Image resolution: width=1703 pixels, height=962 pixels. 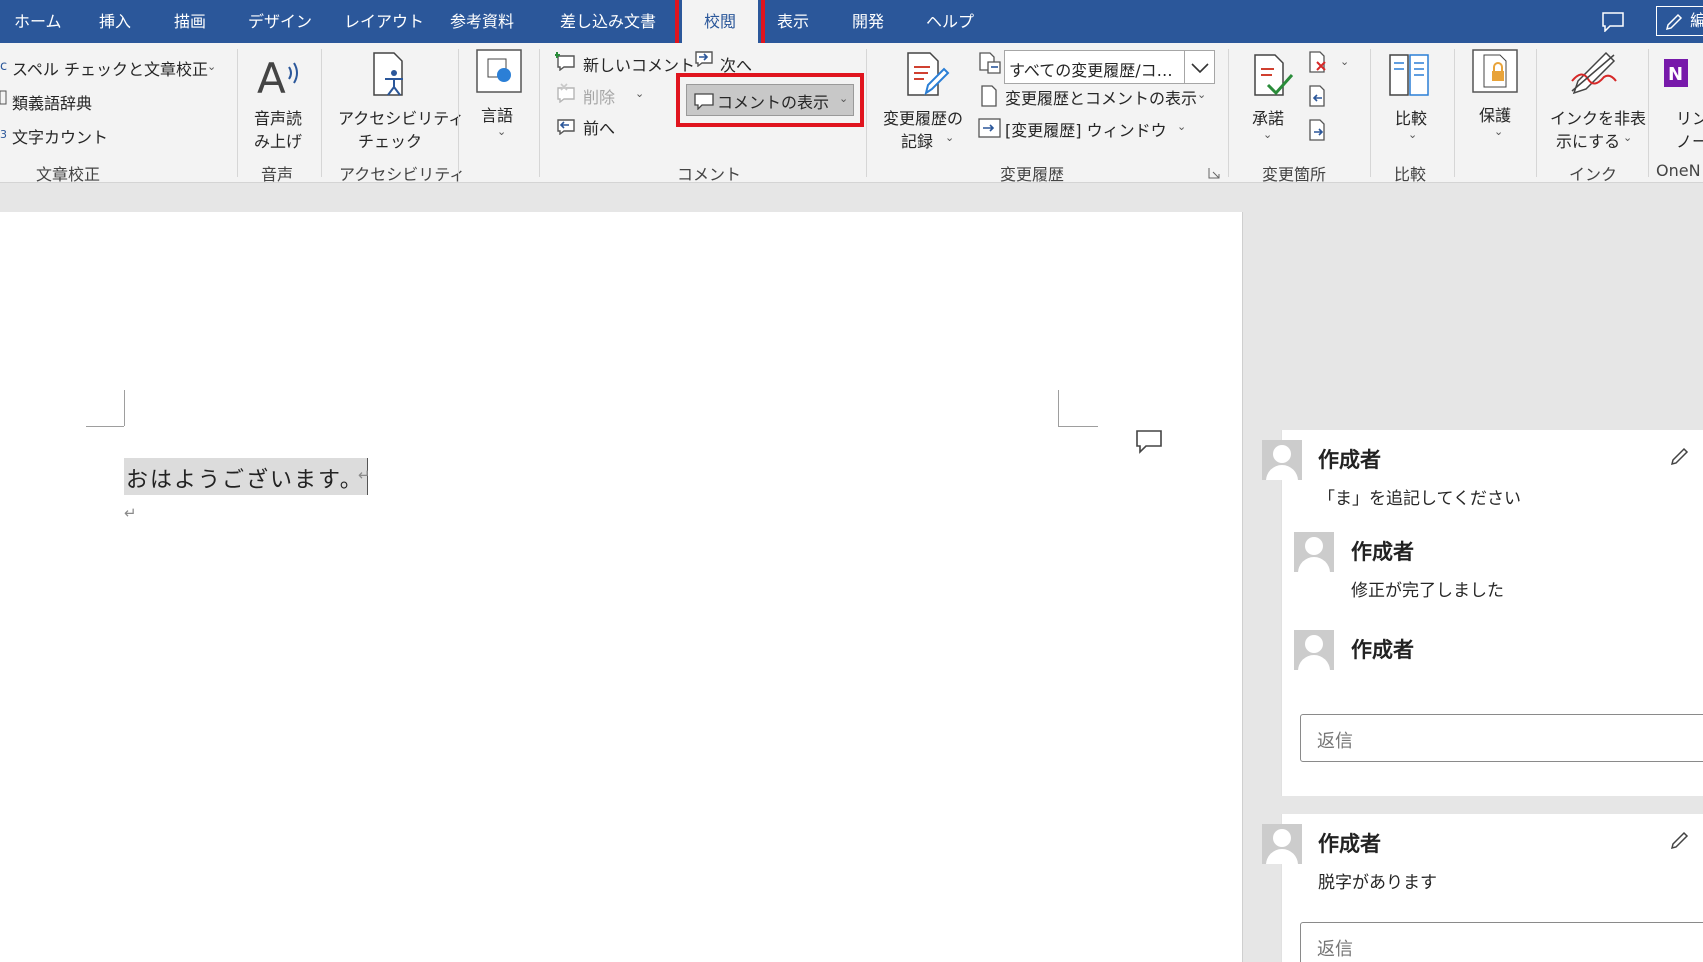 I want to click on tab-references: 参考資料, so click(x=482, y=21).